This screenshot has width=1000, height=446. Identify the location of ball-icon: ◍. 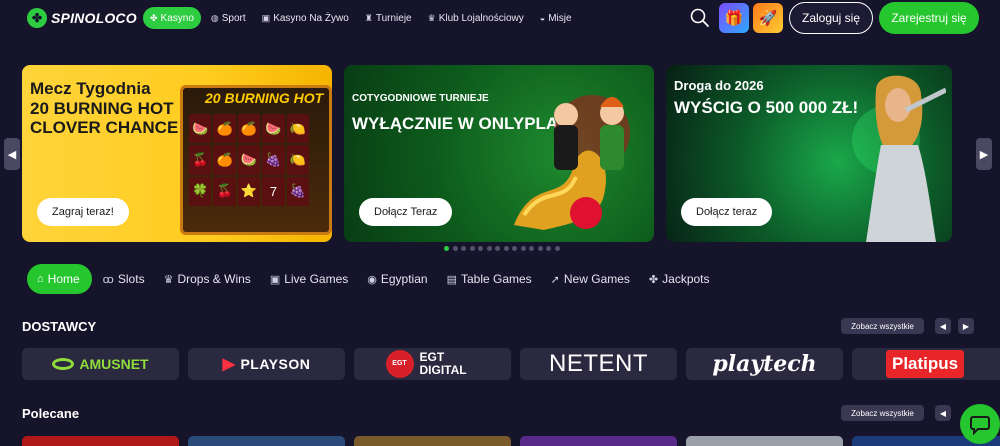
(214, 17).